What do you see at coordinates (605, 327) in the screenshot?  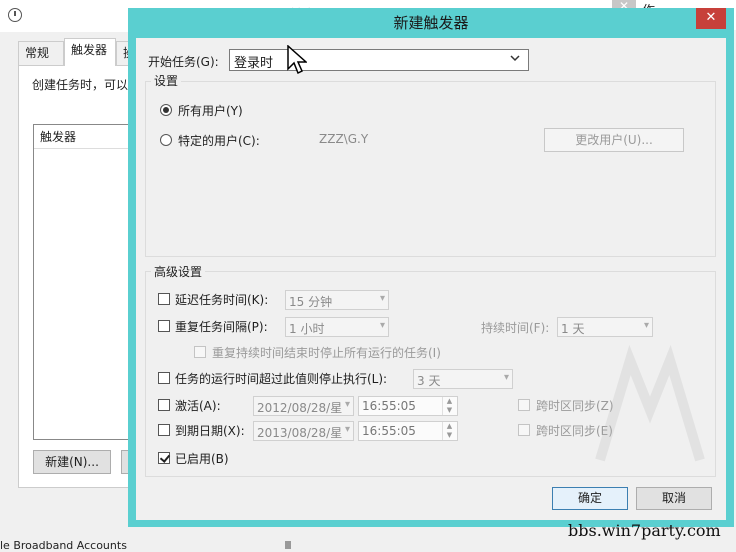 I see `duration-select: 1 天 ▾` at bounding box center [605, 327].